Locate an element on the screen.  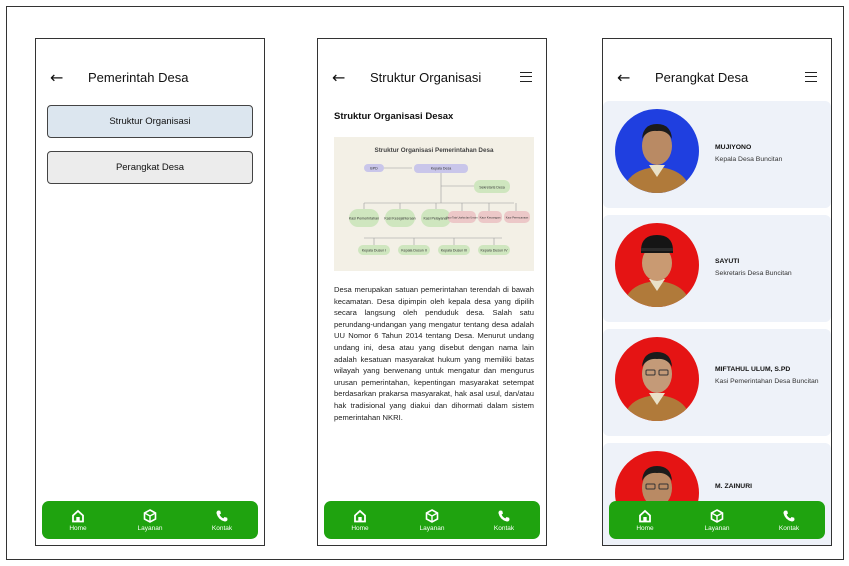
node-sekretaris-desa: Sekretaris Desa is located at coordinates (492, 187).